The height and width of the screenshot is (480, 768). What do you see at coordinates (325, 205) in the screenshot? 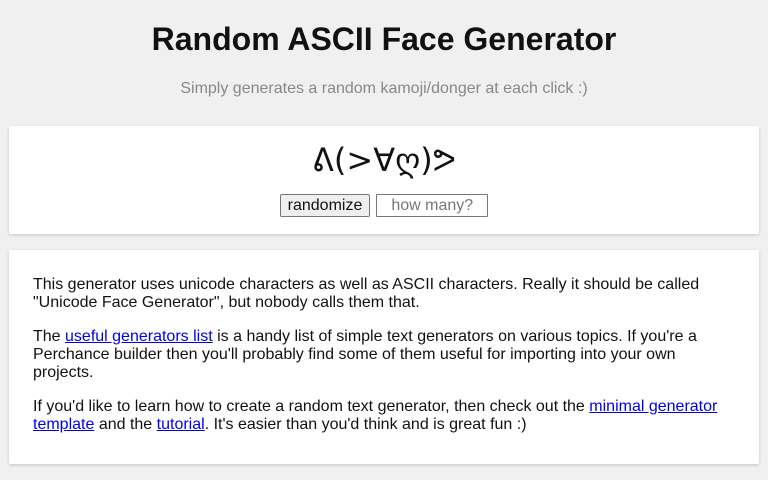
I see `randomize-button: randomize` at bounding box center [325, 205].